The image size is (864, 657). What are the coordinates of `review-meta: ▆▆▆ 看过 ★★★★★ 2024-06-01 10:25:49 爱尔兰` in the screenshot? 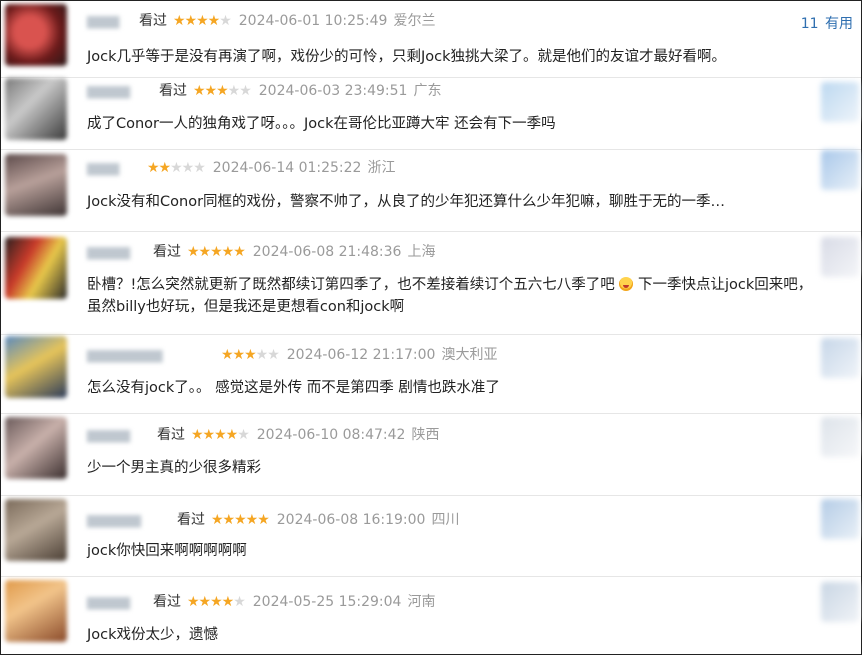 It's located at (261, 21).